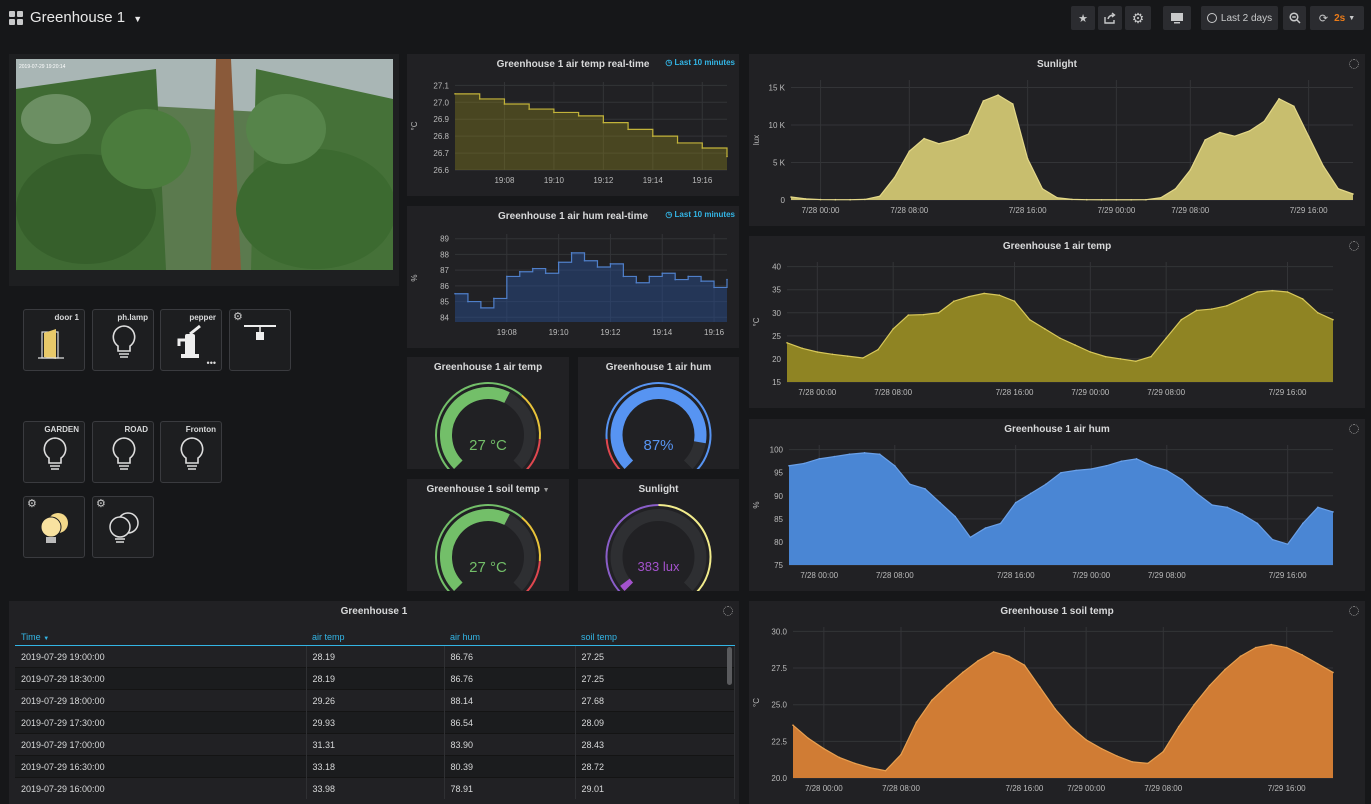 This screenshot has height=804, width=1371. What do you see at coordinates (51, 344) in the screenshot?
I see `door-icon` at bounding box center [51, 344].